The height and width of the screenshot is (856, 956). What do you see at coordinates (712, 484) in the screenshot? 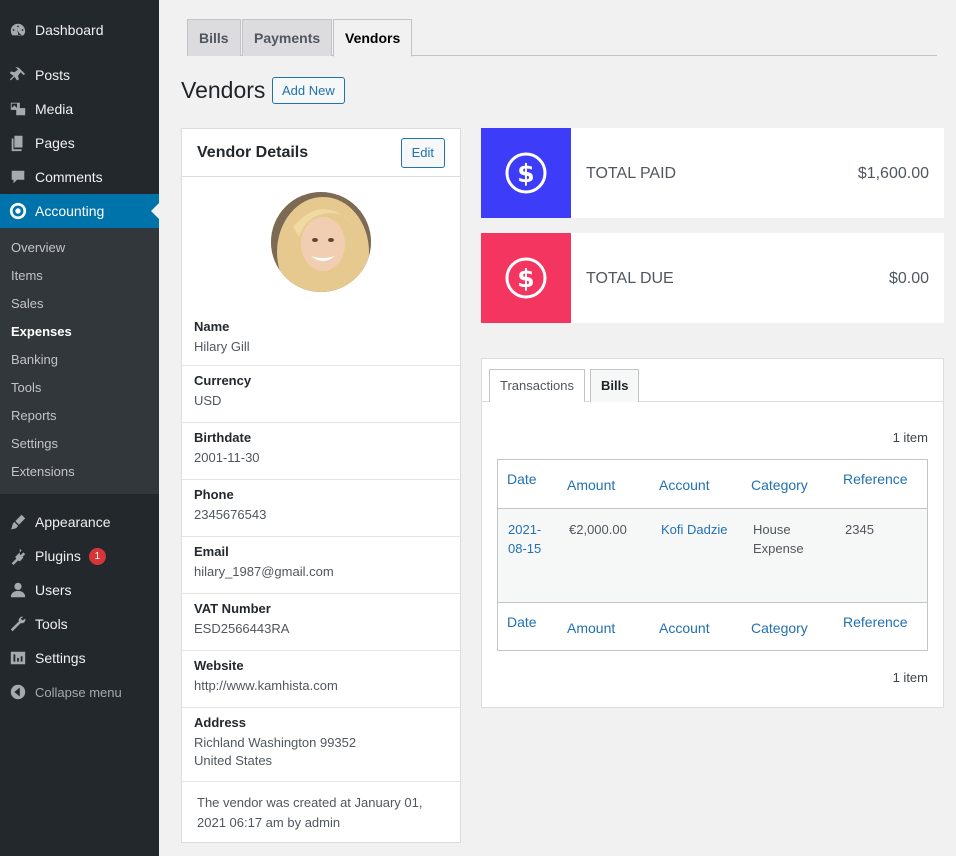
I see `table-header: Date Amount Account Category Reference` at bounding box center [712, 484].